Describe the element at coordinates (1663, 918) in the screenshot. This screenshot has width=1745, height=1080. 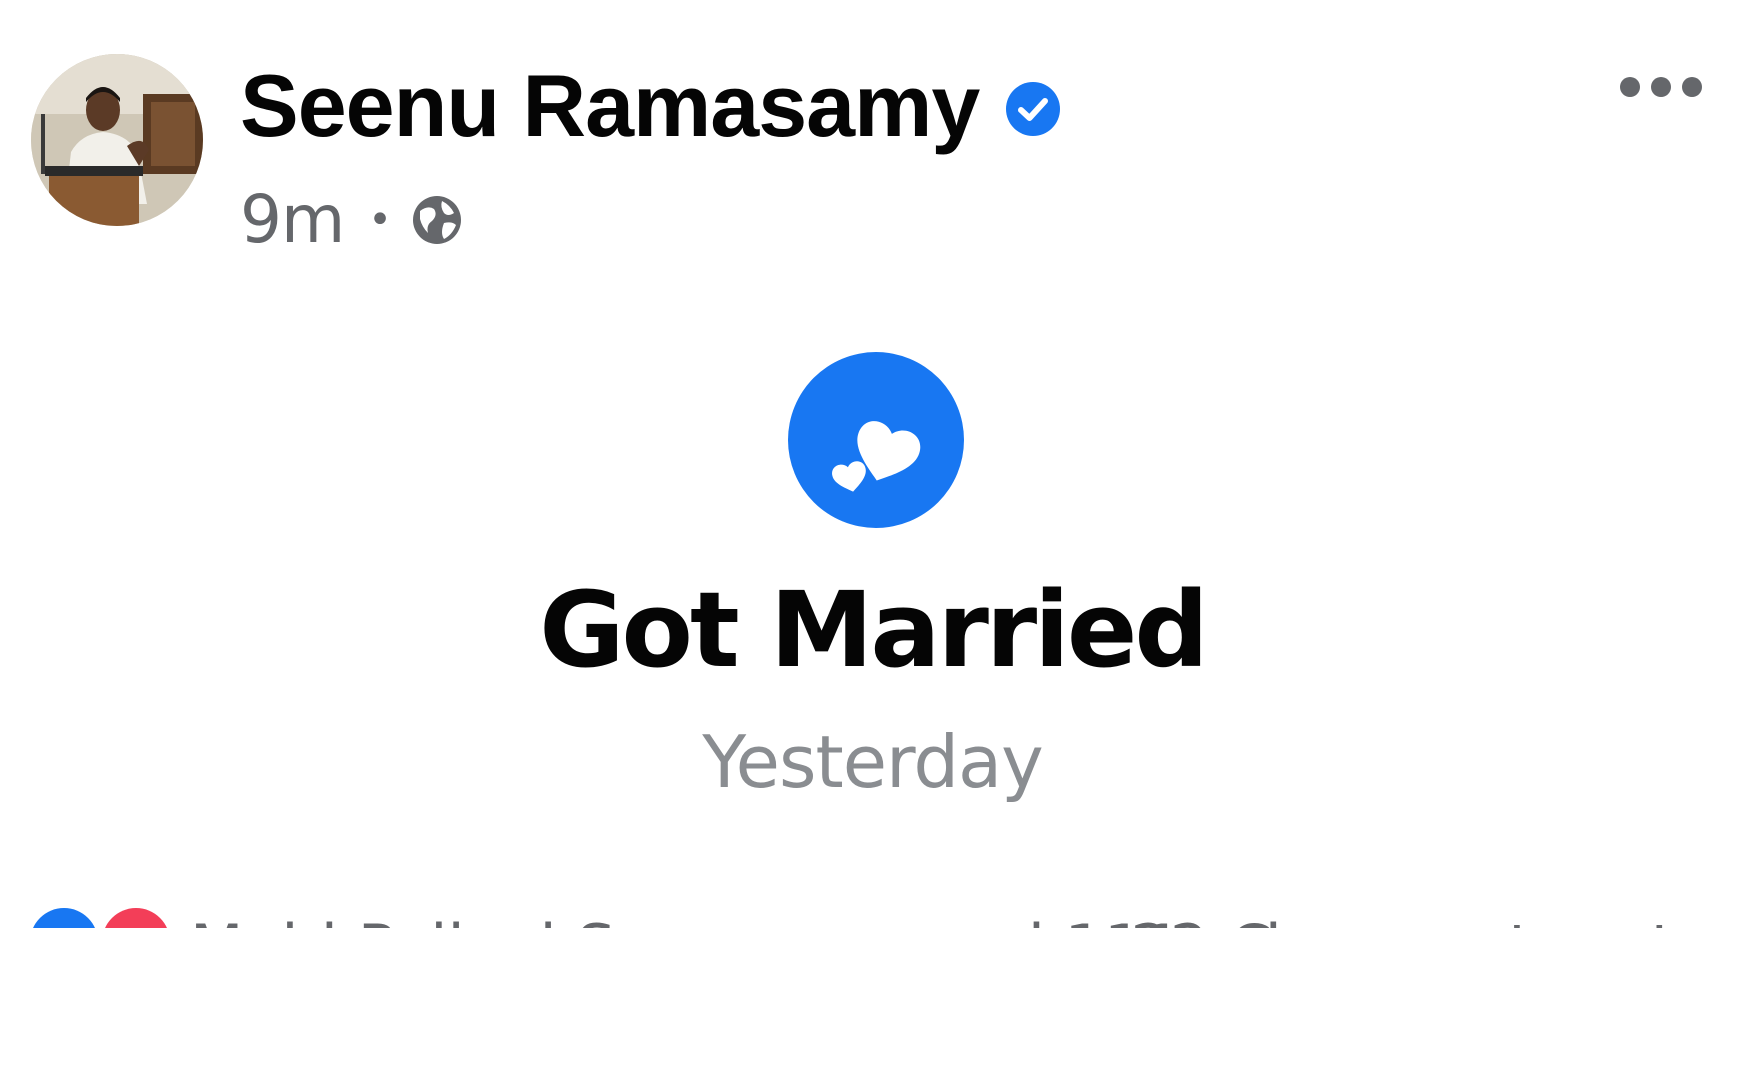
I see `shares-count: t` at that location.